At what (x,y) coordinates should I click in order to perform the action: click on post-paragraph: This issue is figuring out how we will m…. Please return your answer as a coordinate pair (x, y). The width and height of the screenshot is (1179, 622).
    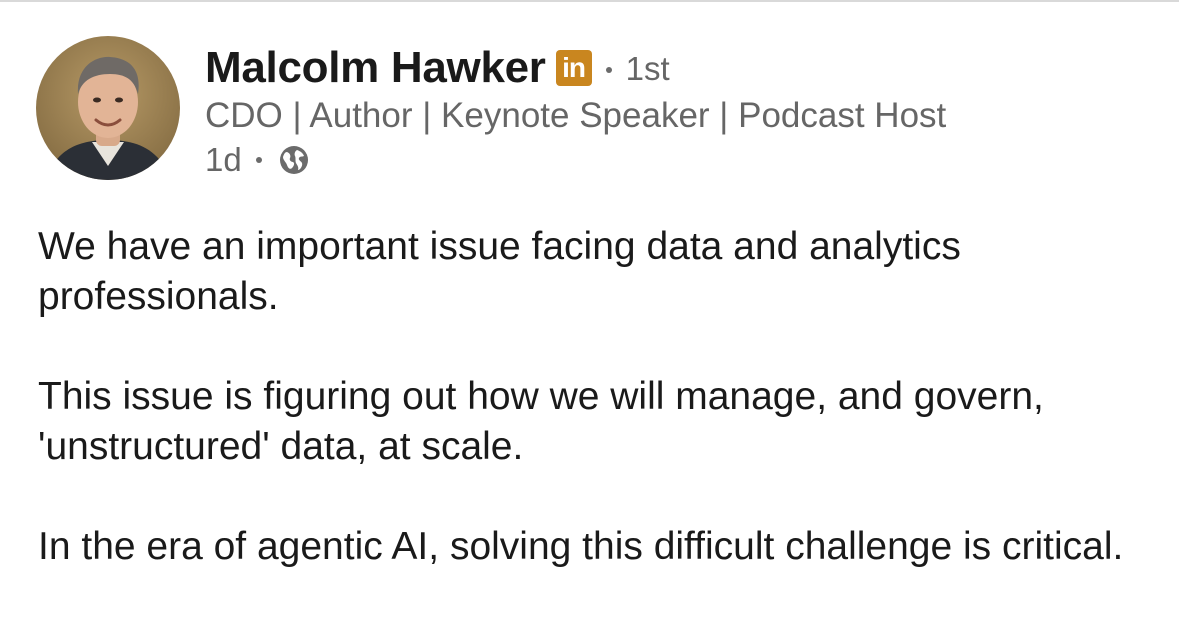
    Looking at the image, I should click on (541, 421).